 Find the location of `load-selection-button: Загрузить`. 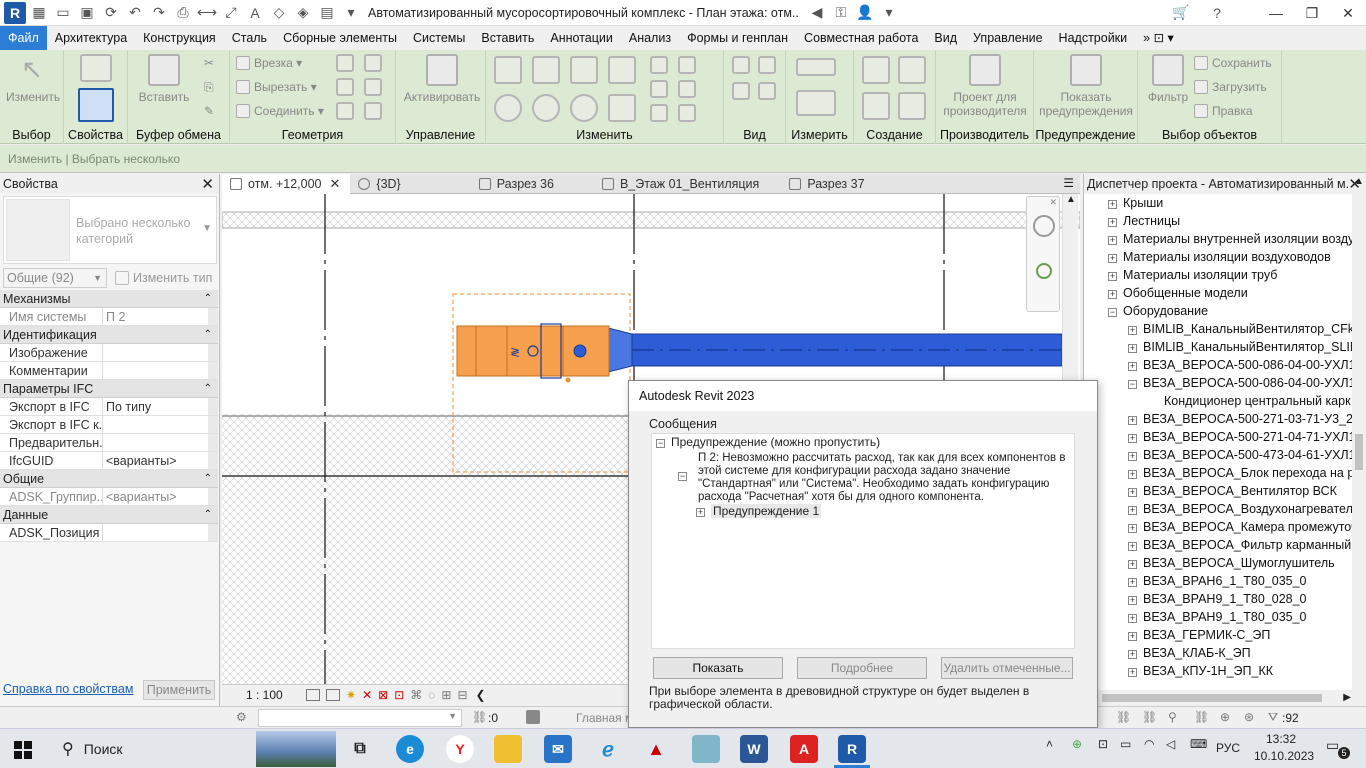

load-selection-button: Загрузить is located at coordinates (1230, 87).